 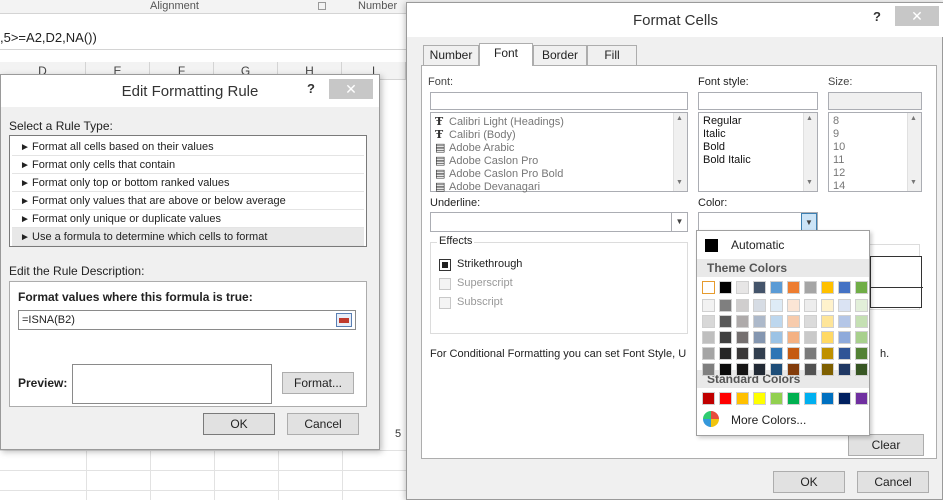 I want to click on rule-type-item: ► Format only top or bottom ranked values, so click(x=188, y=183).